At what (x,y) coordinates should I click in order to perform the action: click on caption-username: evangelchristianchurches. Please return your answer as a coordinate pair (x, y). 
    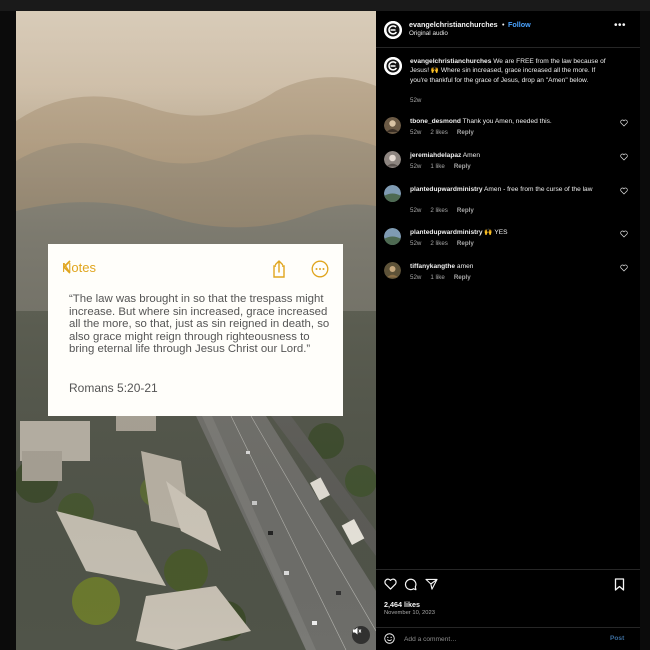
    Looking at the image, I should click on (450, 61).